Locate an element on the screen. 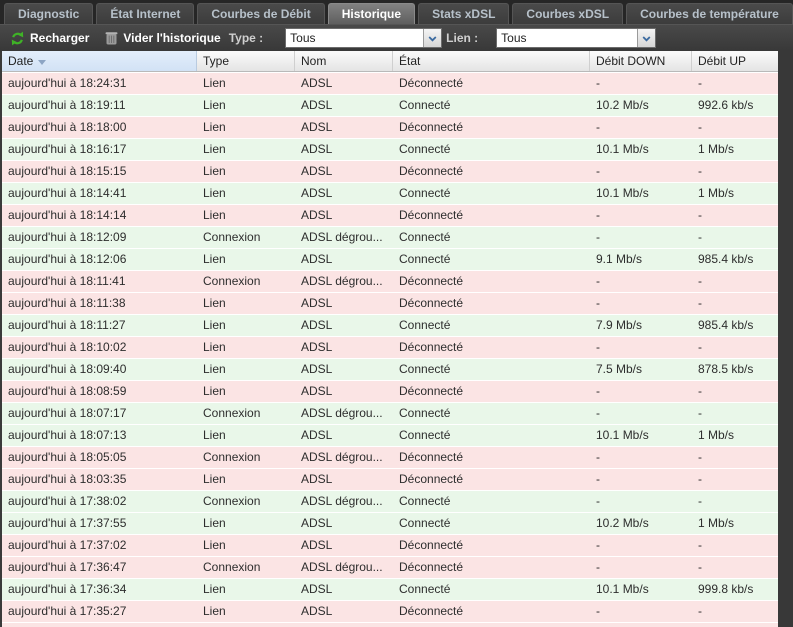  column-header-debit-up: Débit UP is located at coordinates (735, 61).